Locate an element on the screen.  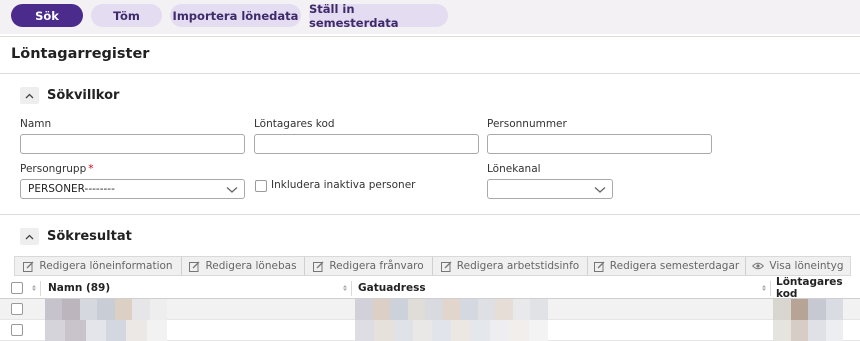
search-criteria-header: Sökvillkor is located at coordinates (69, 95).